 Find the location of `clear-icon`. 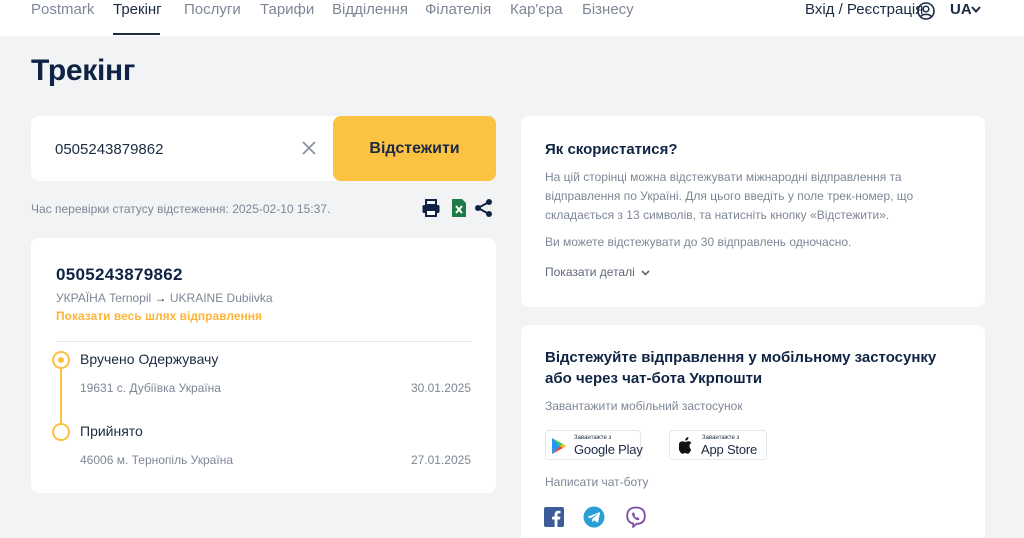

clear-icon is located at coordinates (309, 148).